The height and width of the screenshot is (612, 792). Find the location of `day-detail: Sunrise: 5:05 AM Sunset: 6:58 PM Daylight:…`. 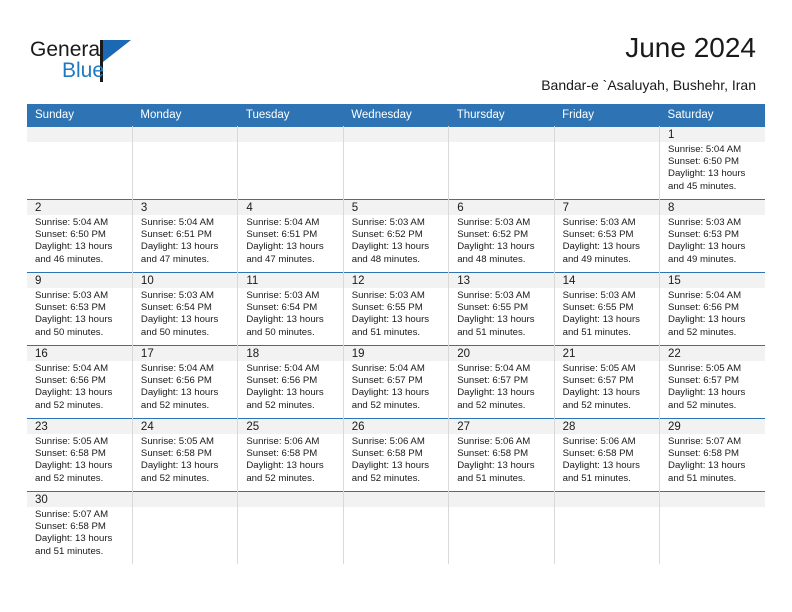

day-detail: Sunrise: 5:05 AM Sunset: 6:58 PM Daylight:… is located at coordinates (79, 460).